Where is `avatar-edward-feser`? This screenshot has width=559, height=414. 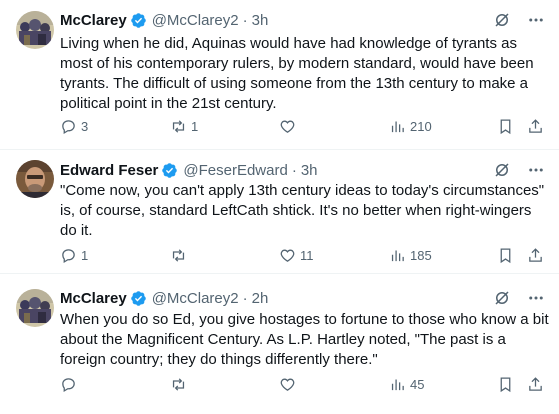 avatar-edward-feser is located at coordinates (35, 179).